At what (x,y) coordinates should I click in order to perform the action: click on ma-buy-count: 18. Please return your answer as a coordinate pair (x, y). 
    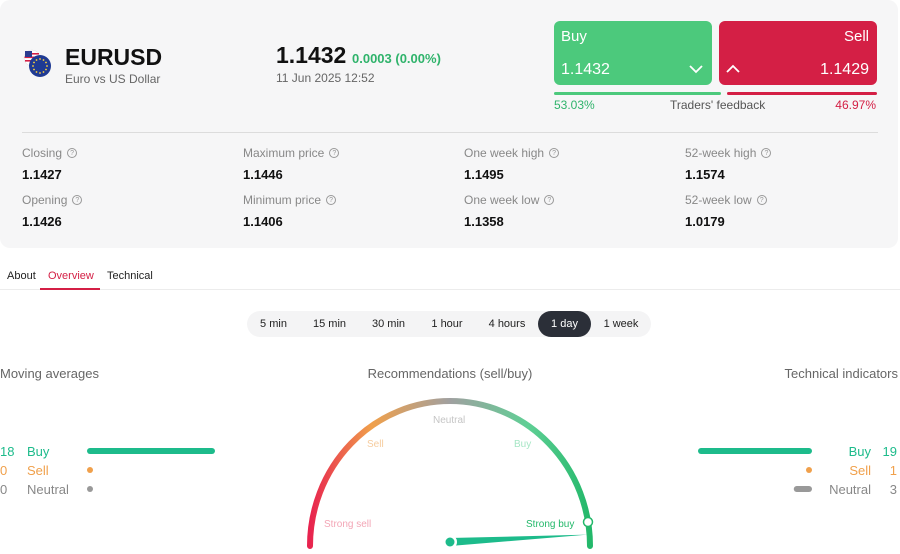
    Looking at the image, I should click on (7, 451).